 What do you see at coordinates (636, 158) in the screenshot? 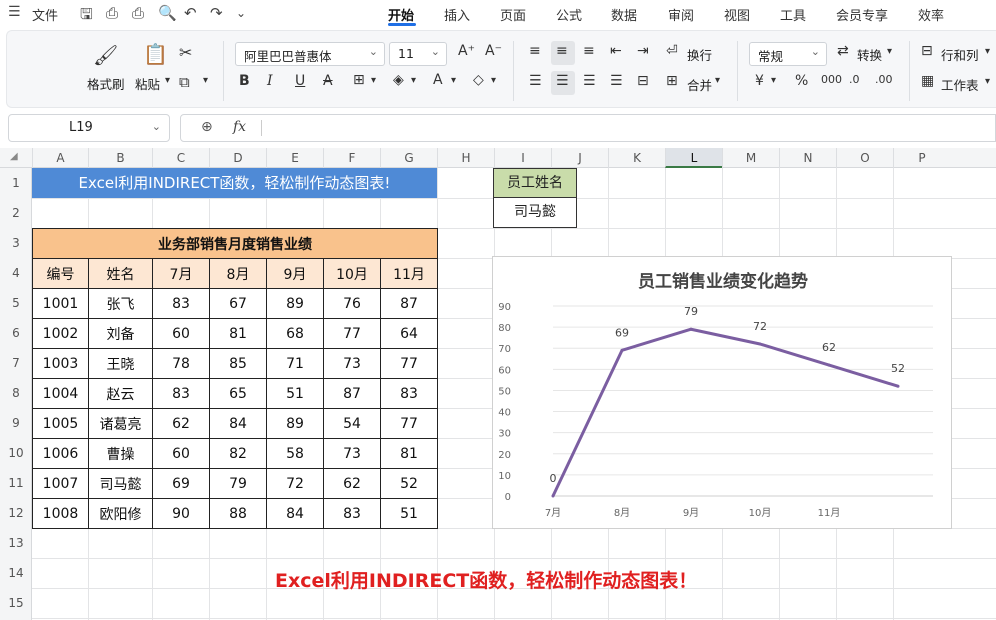
I see `column-header-k: K` at bounding box center [636, 158].